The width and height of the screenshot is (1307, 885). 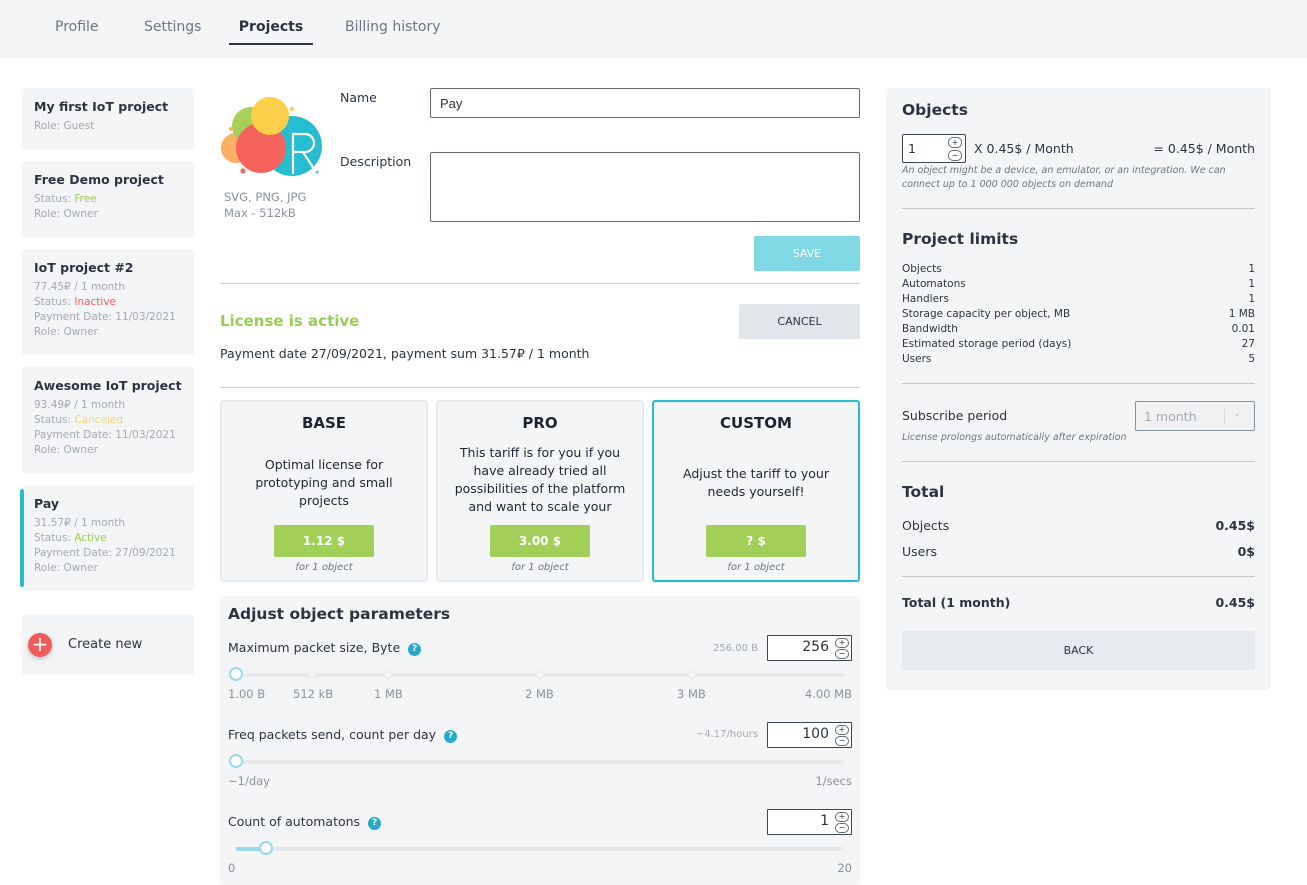 I want to click on total-label: Users, so click(x=920, y=551).